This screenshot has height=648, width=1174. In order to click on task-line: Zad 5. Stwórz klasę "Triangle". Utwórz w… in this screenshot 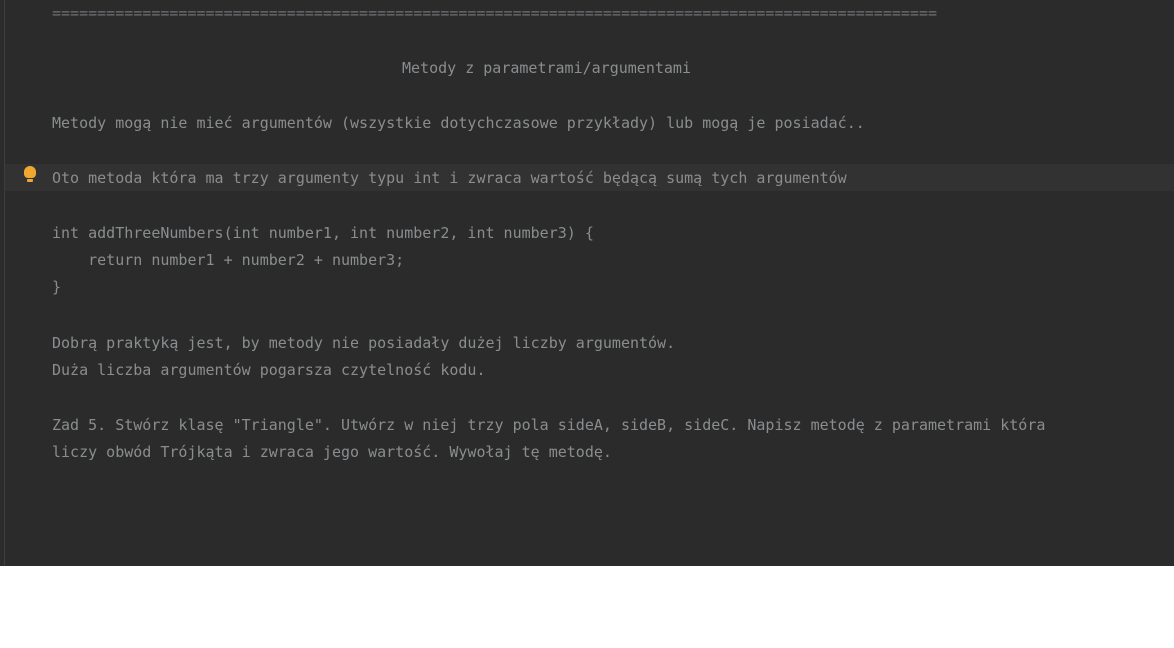, I will do `click(549, 425)`.